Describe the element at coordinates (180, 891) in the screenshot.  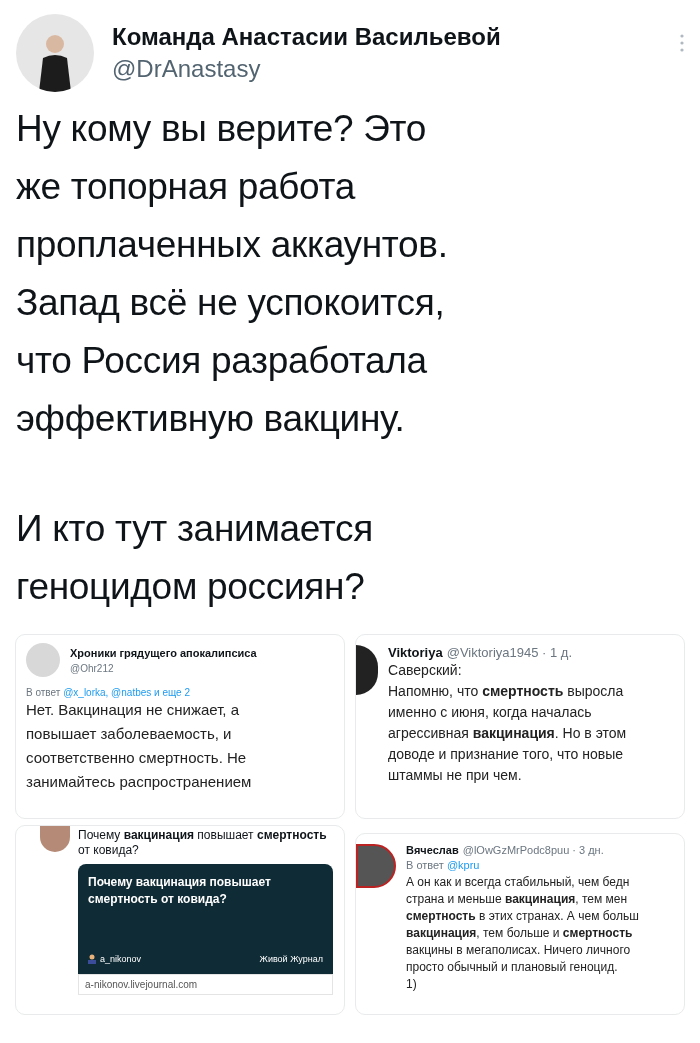
I see `card-title: Почему вакцинация повышает смертность от ковида?` at that location.